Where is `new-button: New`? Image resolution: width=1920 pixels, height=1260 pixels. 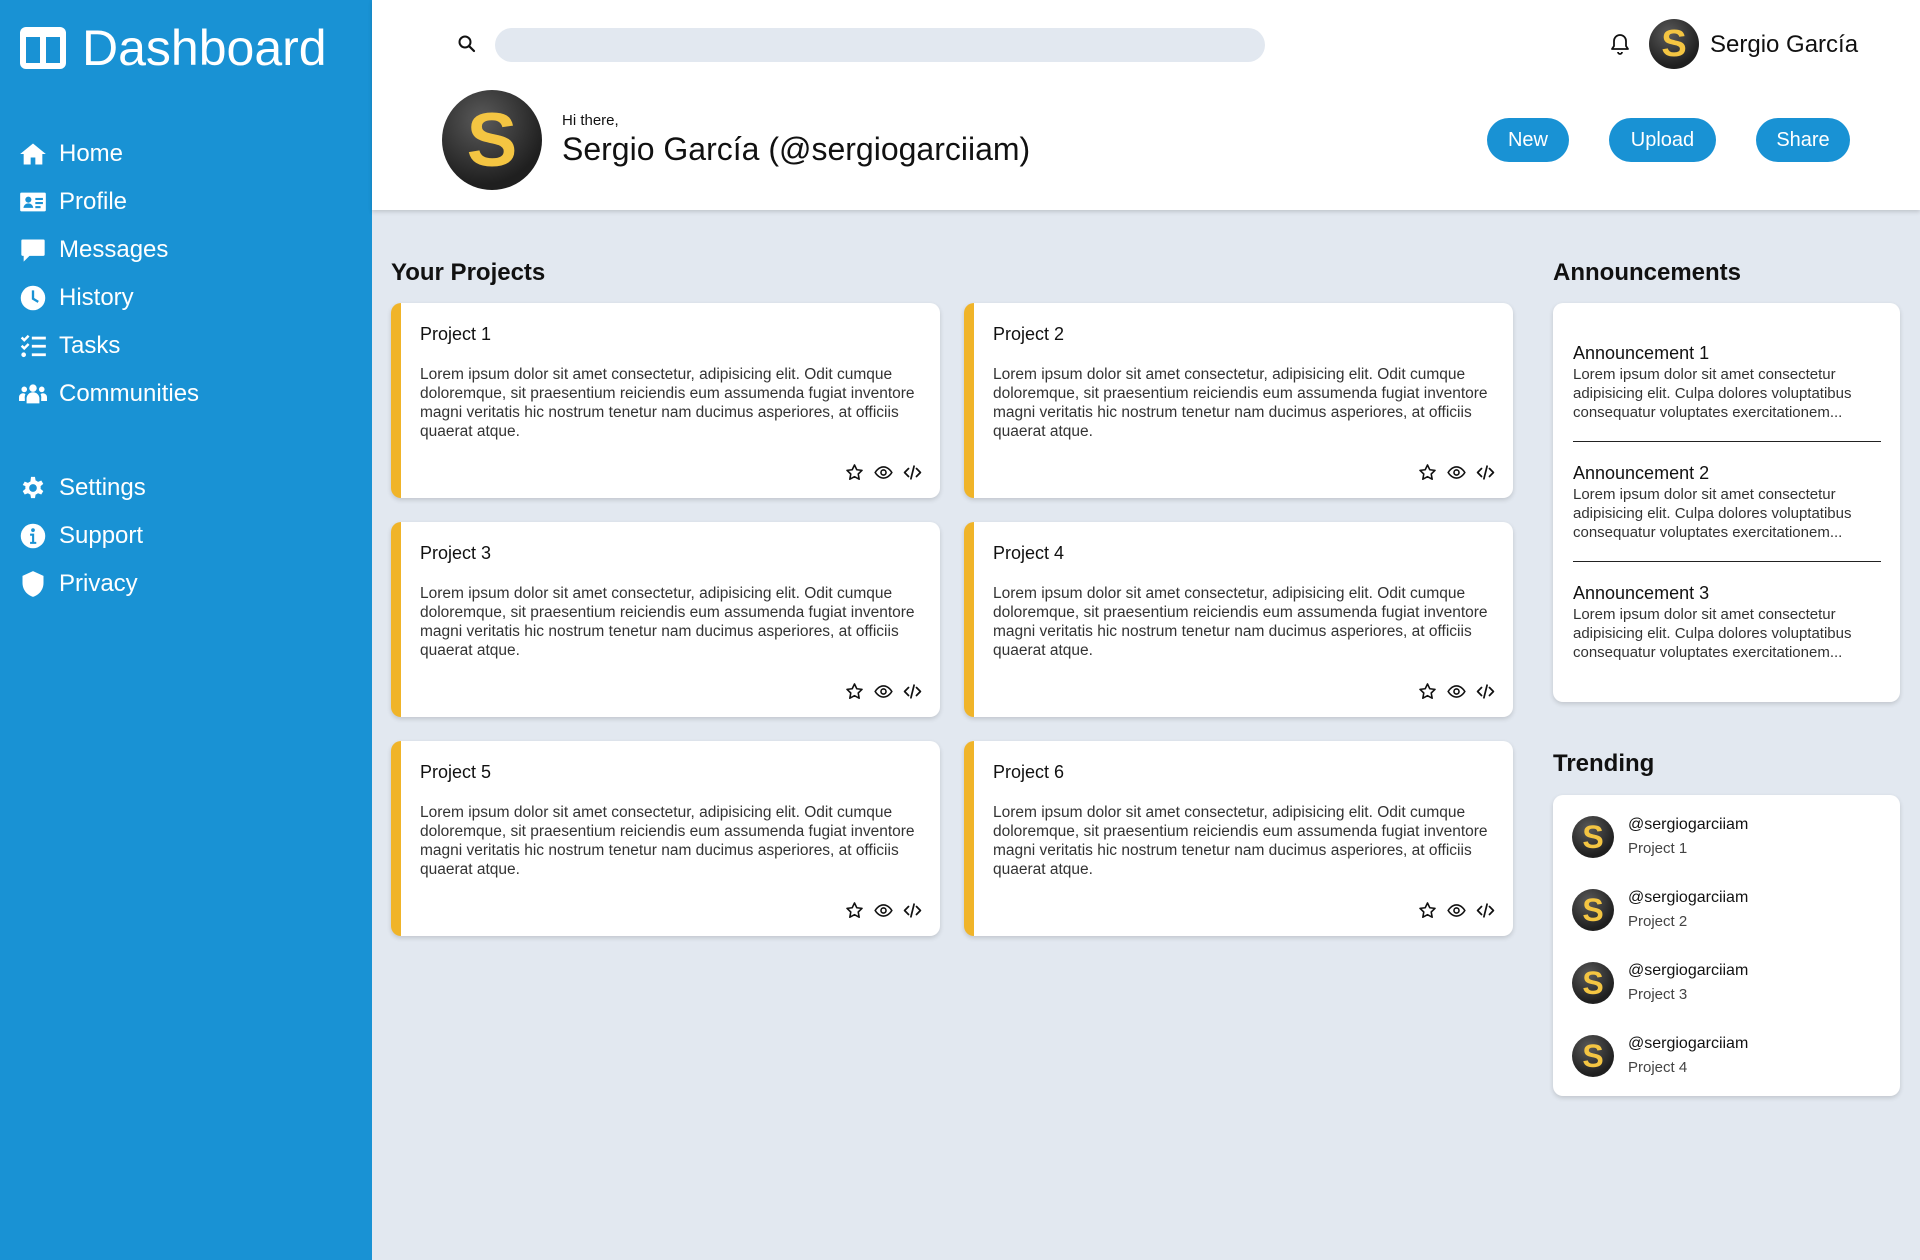
new-button: New is located at coordinates (1528, 140).